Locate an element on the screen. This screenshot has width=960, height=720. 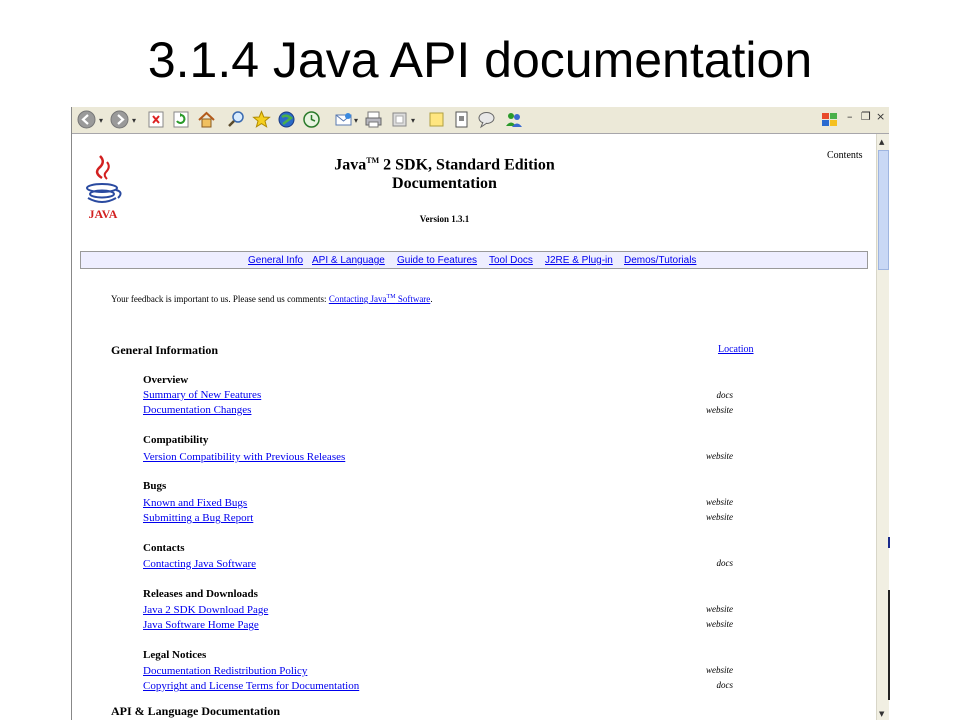
link-contacting-java-software: Contacting Java Software is located at coordinates (199, 564).